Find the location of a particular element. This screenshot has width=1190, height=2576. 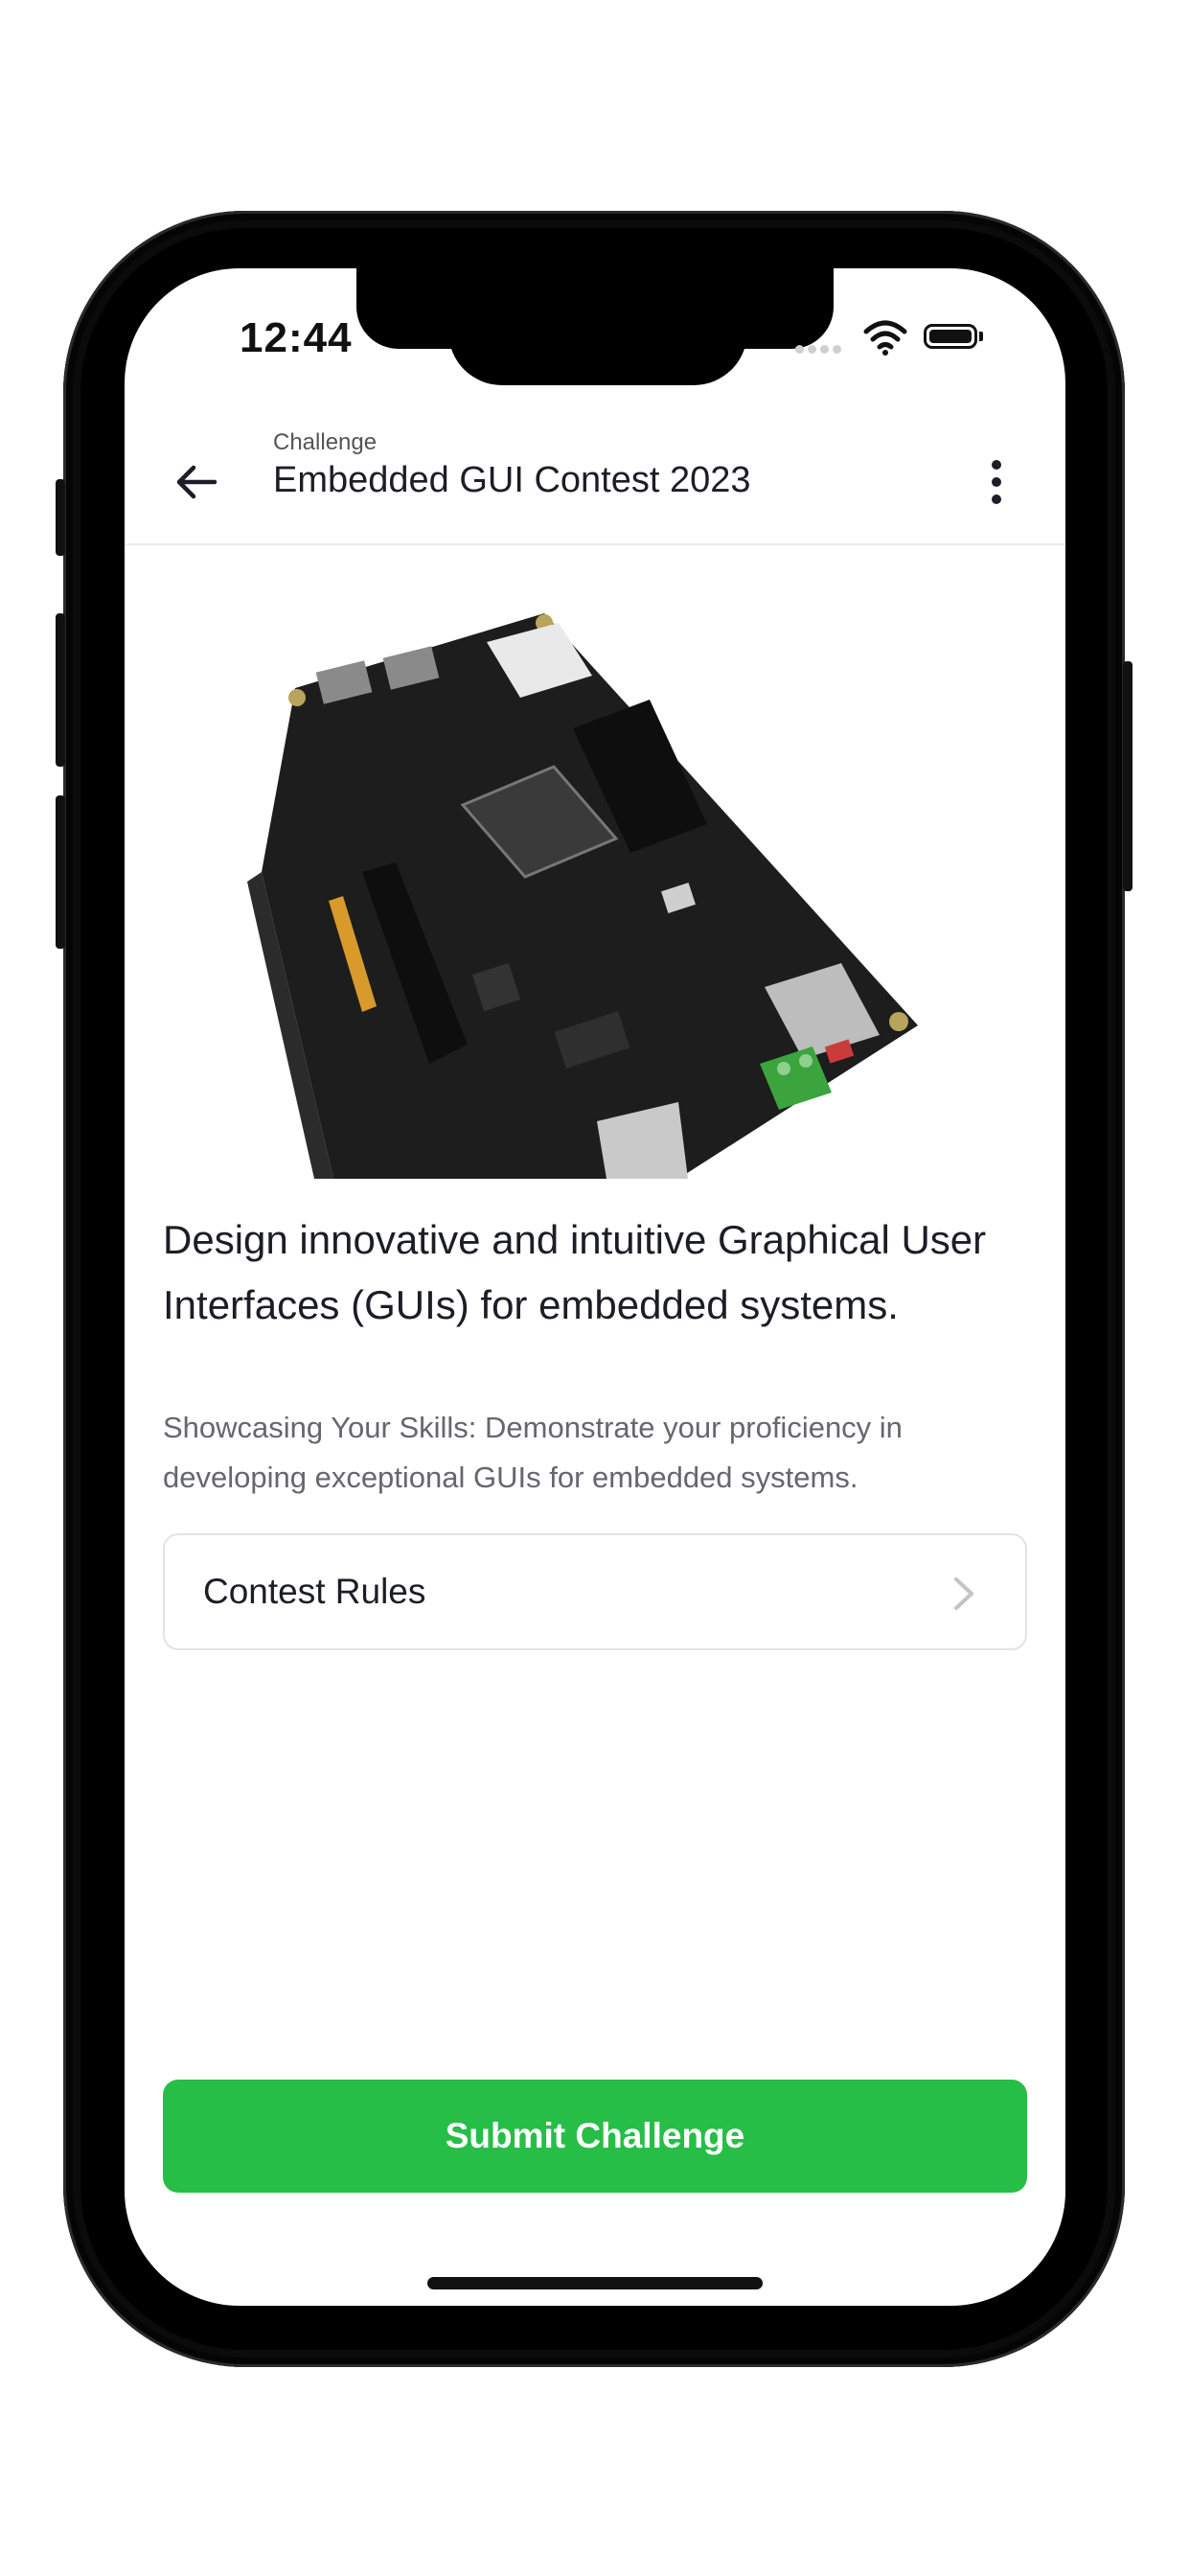

cellular-signal-icon is located at coordinates (822, 347).